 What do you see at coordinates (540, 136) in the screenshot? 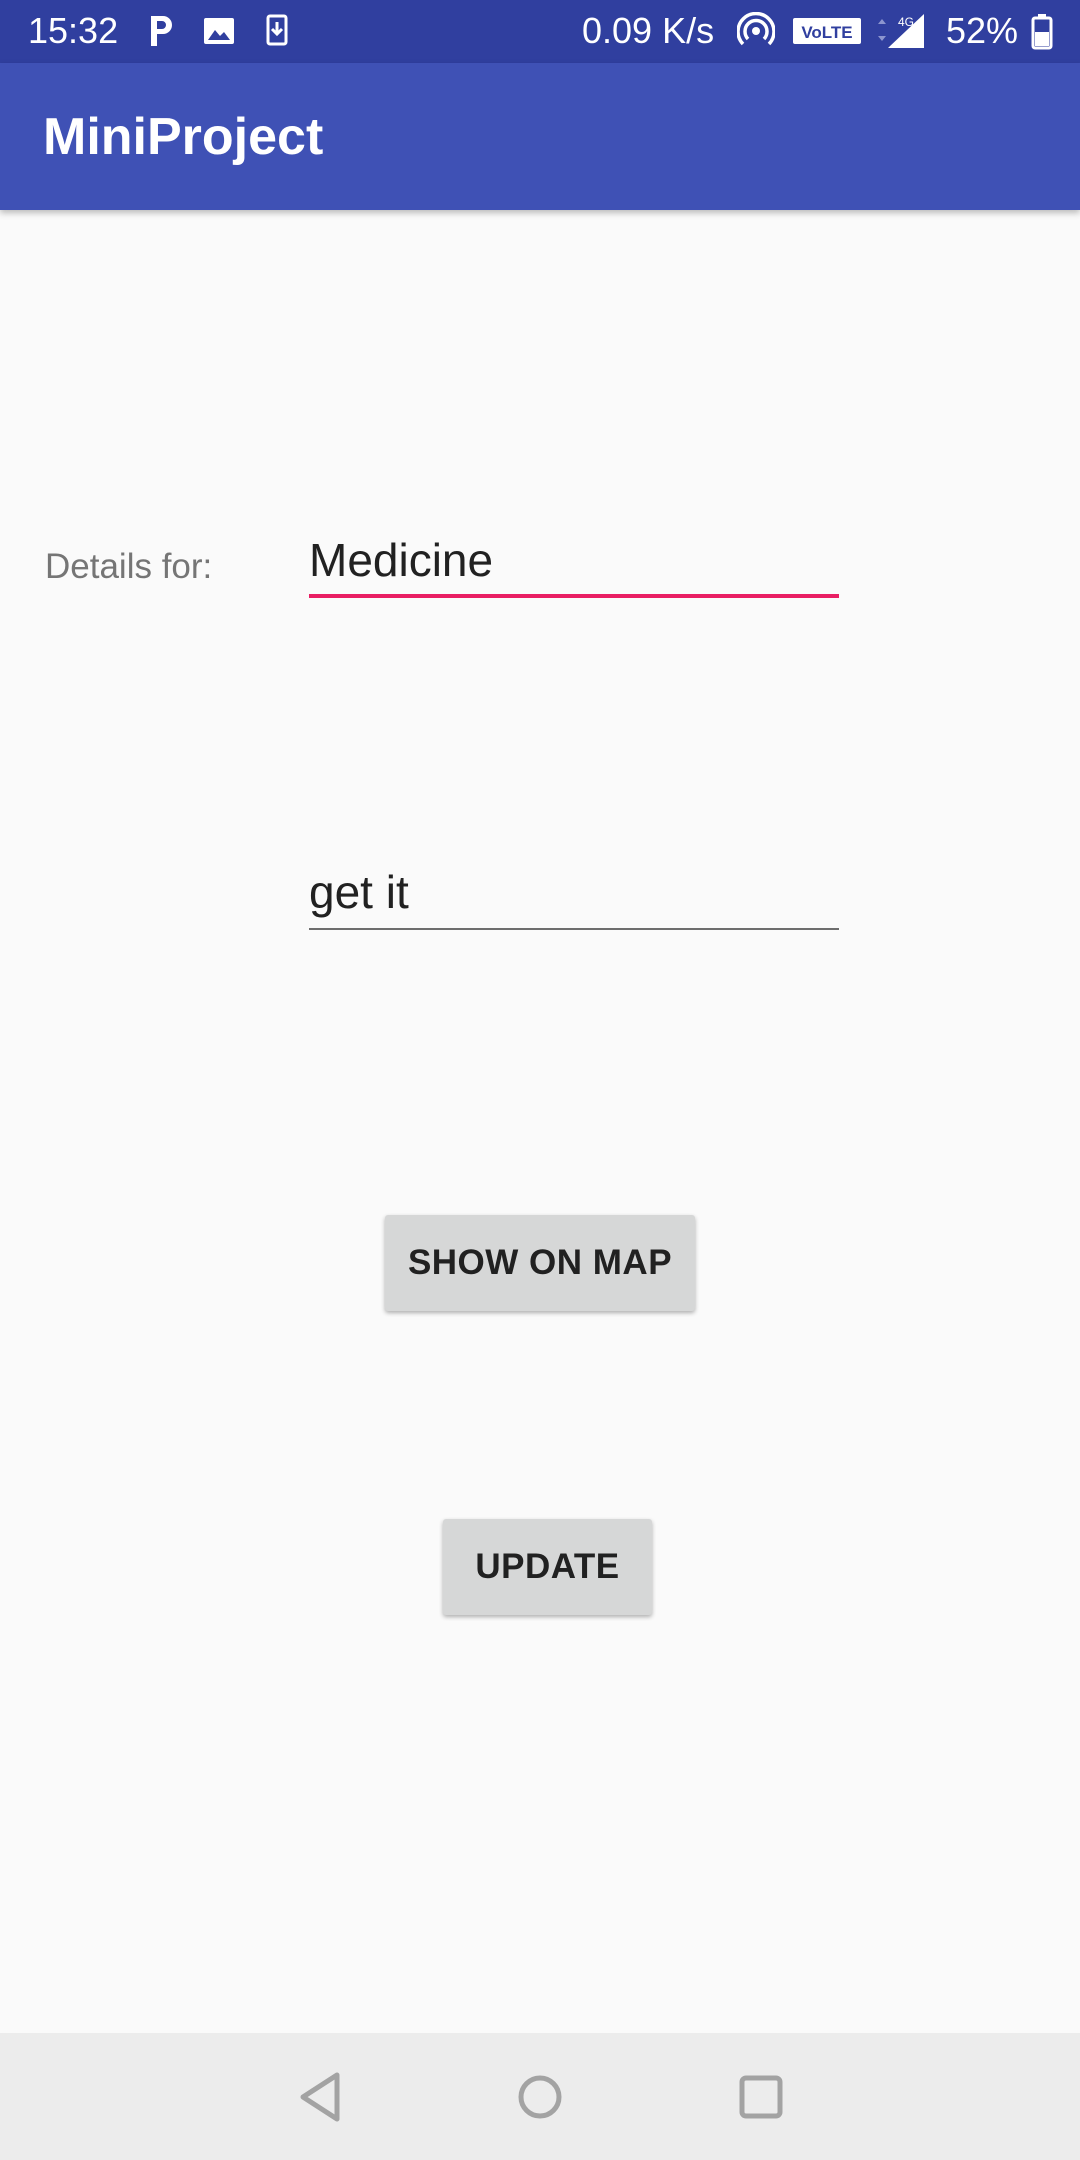
I see `app-bar: MiniProject` at bounding box center [540, 136].